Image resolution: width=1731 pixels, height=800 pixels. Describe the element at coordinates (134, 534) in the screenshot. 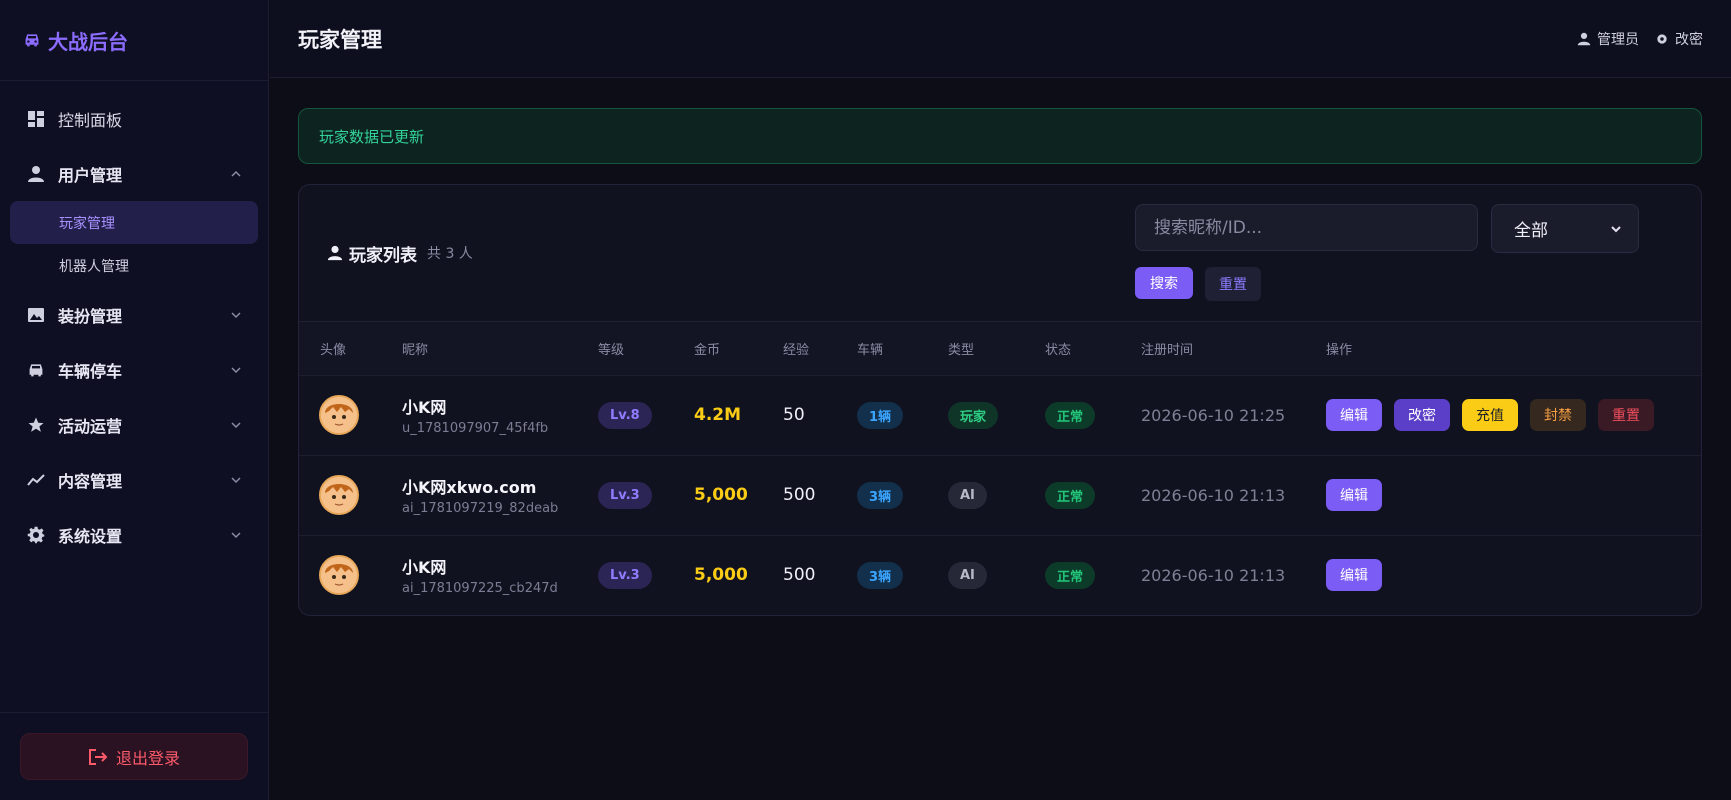

I see `sidebar-item-settings: 系统设置` at that location.